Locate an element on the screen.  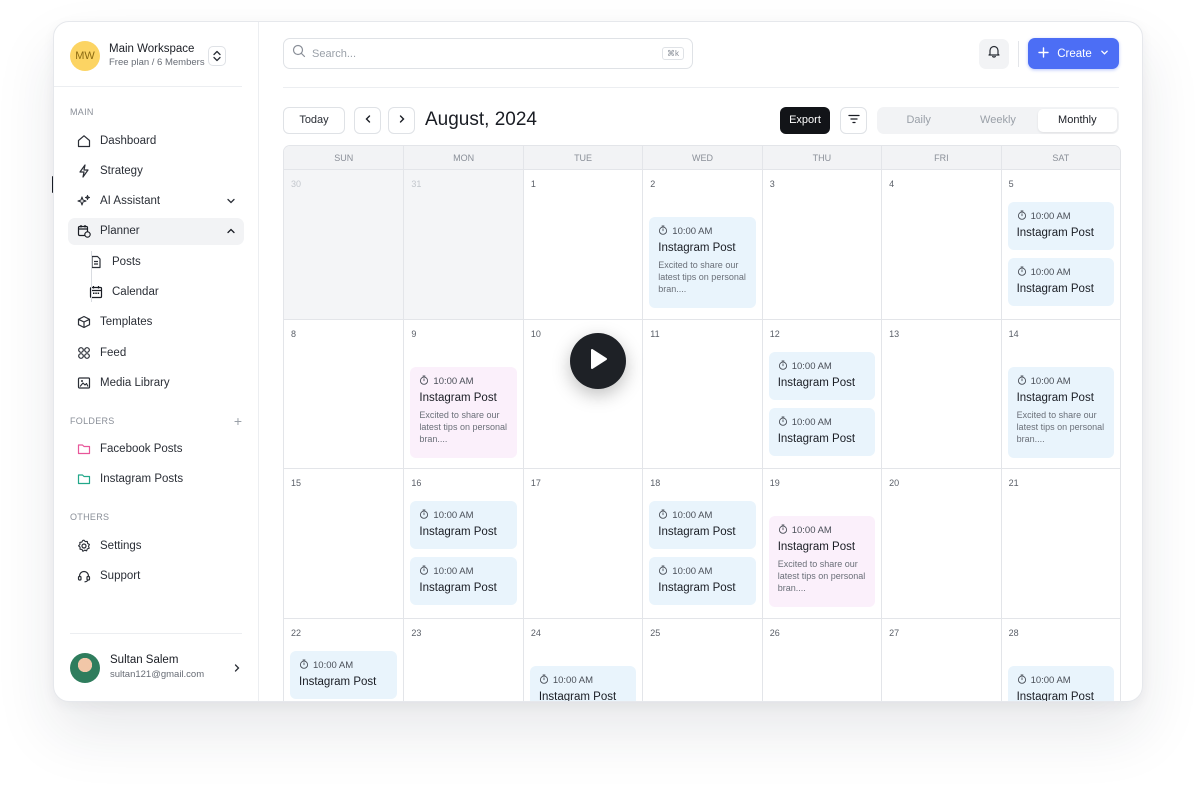
view-monthly: Monthly is located at coordinates (1077, 120).